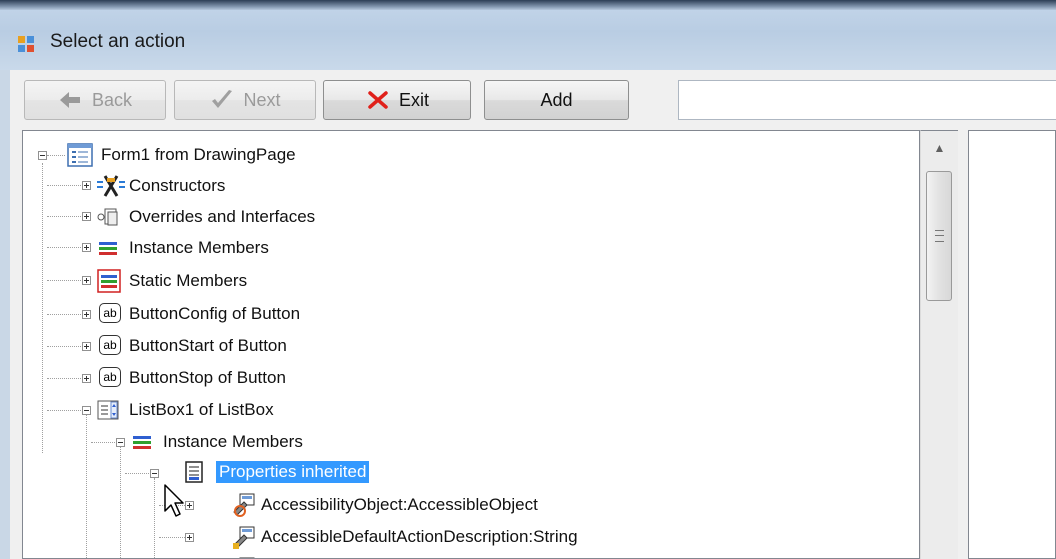 The image size is (1056, 559). What do you see at coordinates (177, 186) in the screenshot?
I see `tree-item-constructors: Constructors` at bounding box center [177, 186].